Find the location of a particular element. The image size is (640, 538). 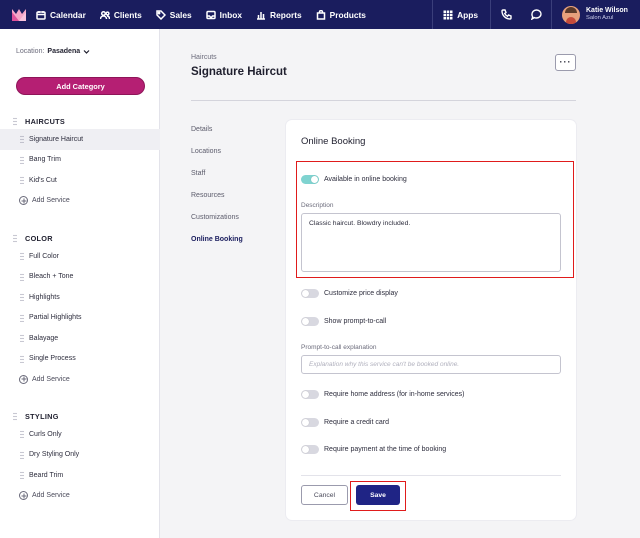

chat-bubble-icon is located at coordinates (536, 14).